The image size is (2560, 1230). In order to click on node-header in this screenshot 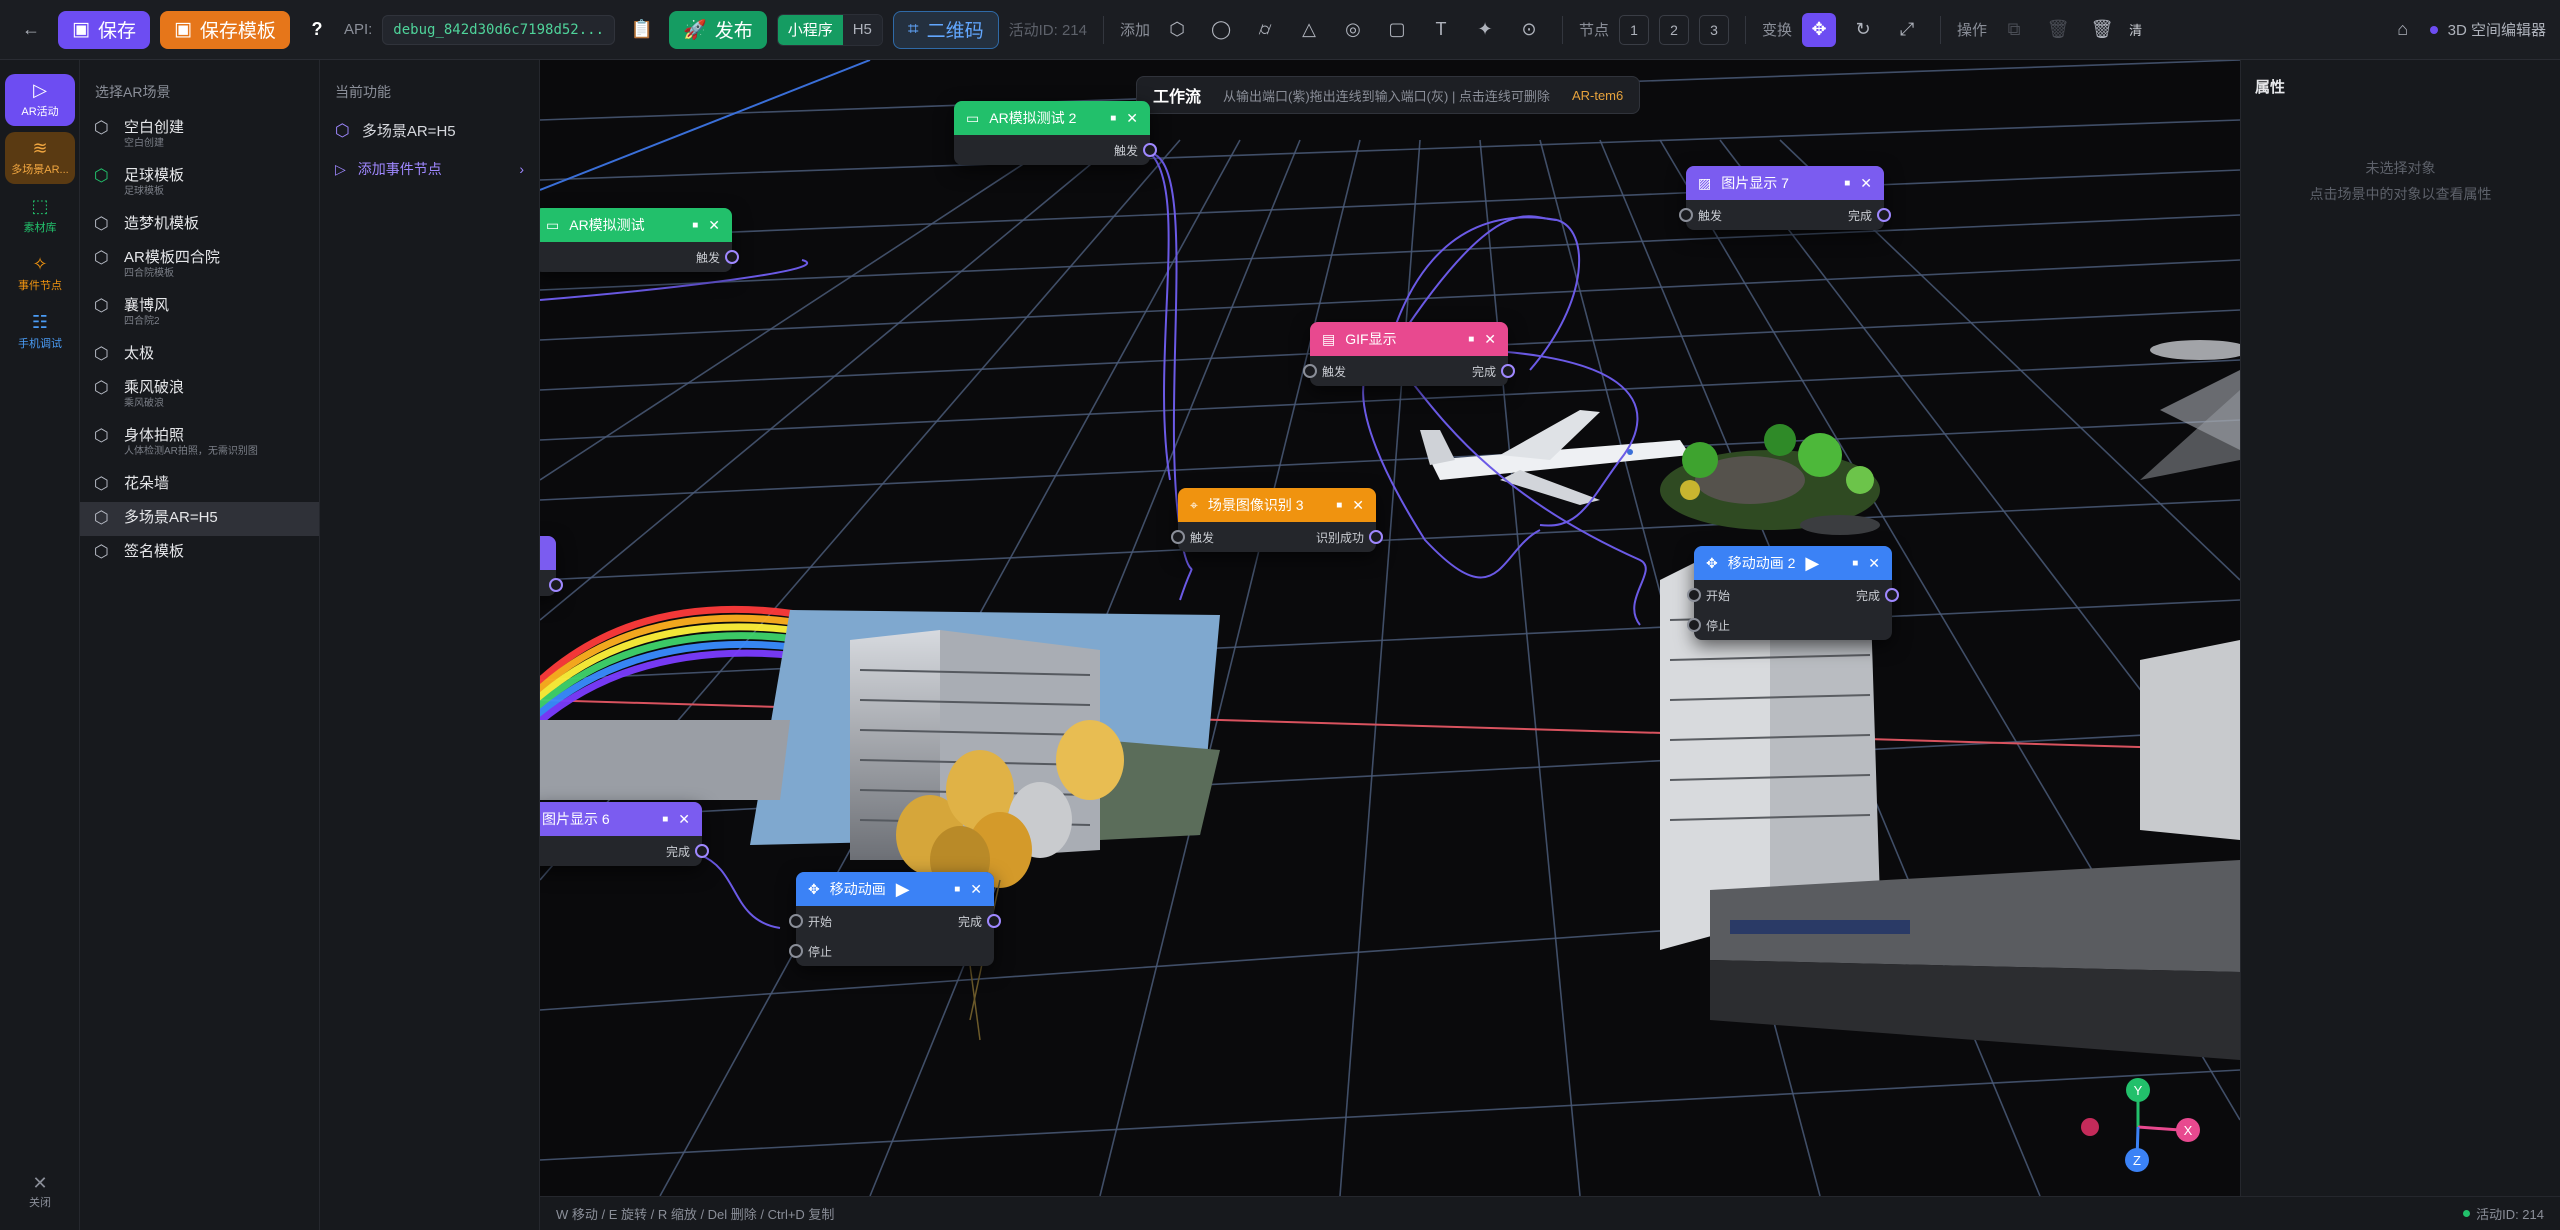, I will do `click(548, 553)`.